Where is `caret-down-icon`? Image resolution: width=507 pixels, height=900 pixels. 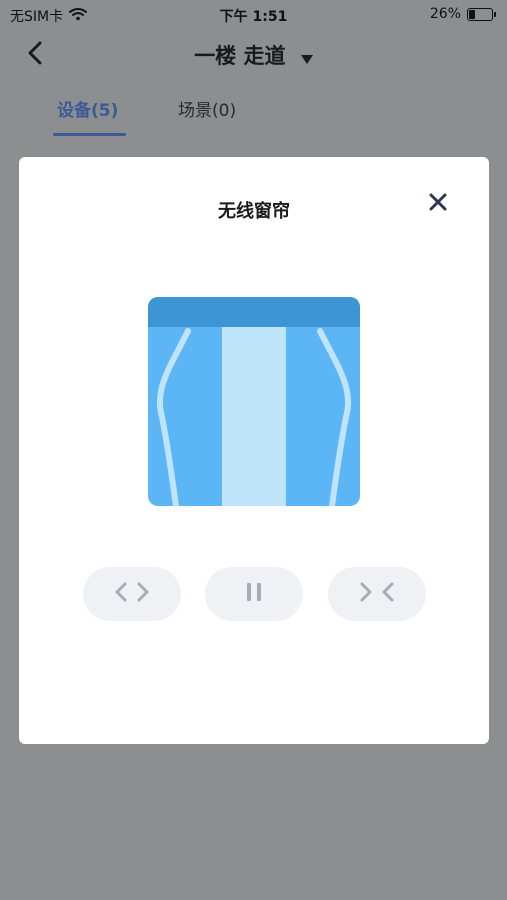 caret-down-icon is located at coordinates (306, 57).